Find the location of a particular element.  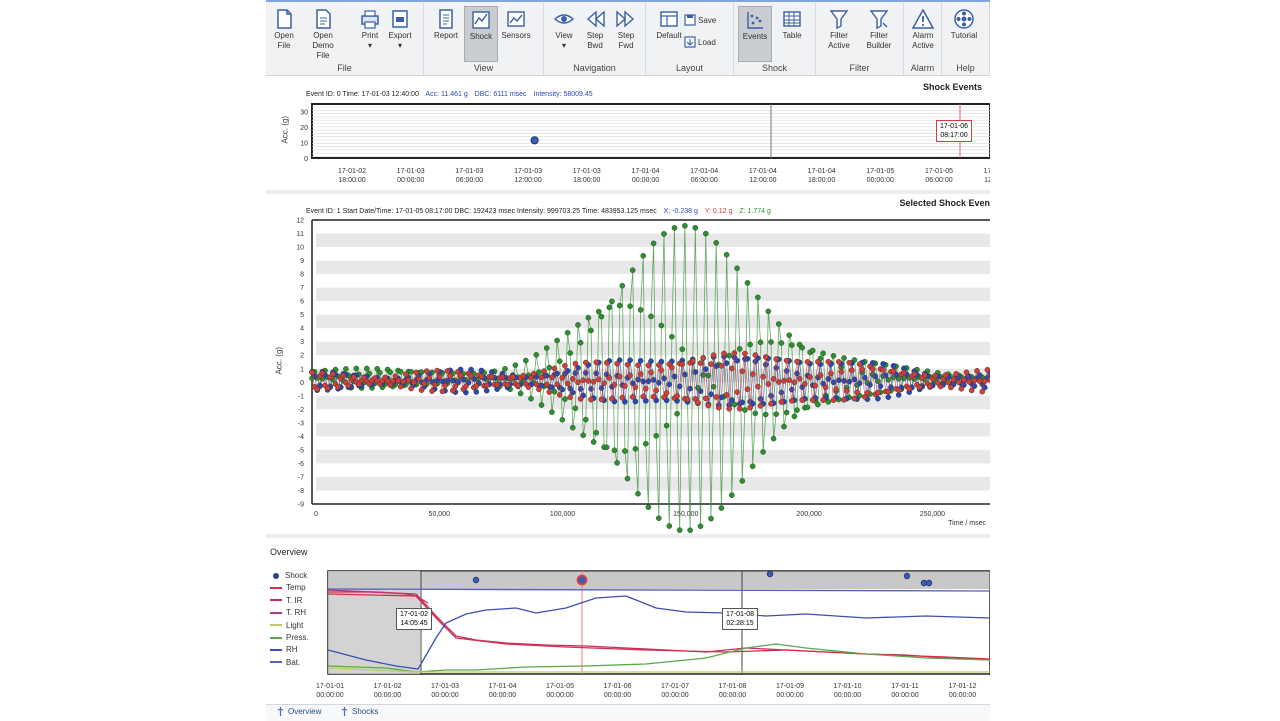

button-sublabel: Builder is located at coordinates (879, 45).